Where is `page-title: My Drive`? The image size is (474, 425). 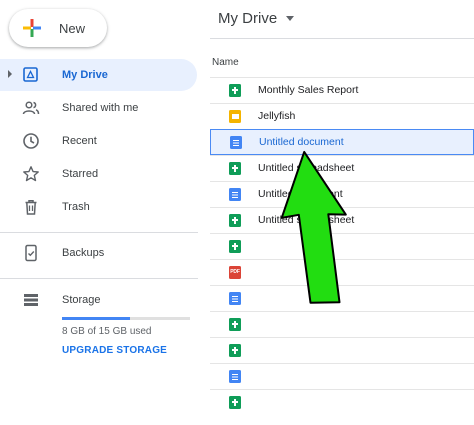 page-title: My Drive is located at coordinates (256, 18).